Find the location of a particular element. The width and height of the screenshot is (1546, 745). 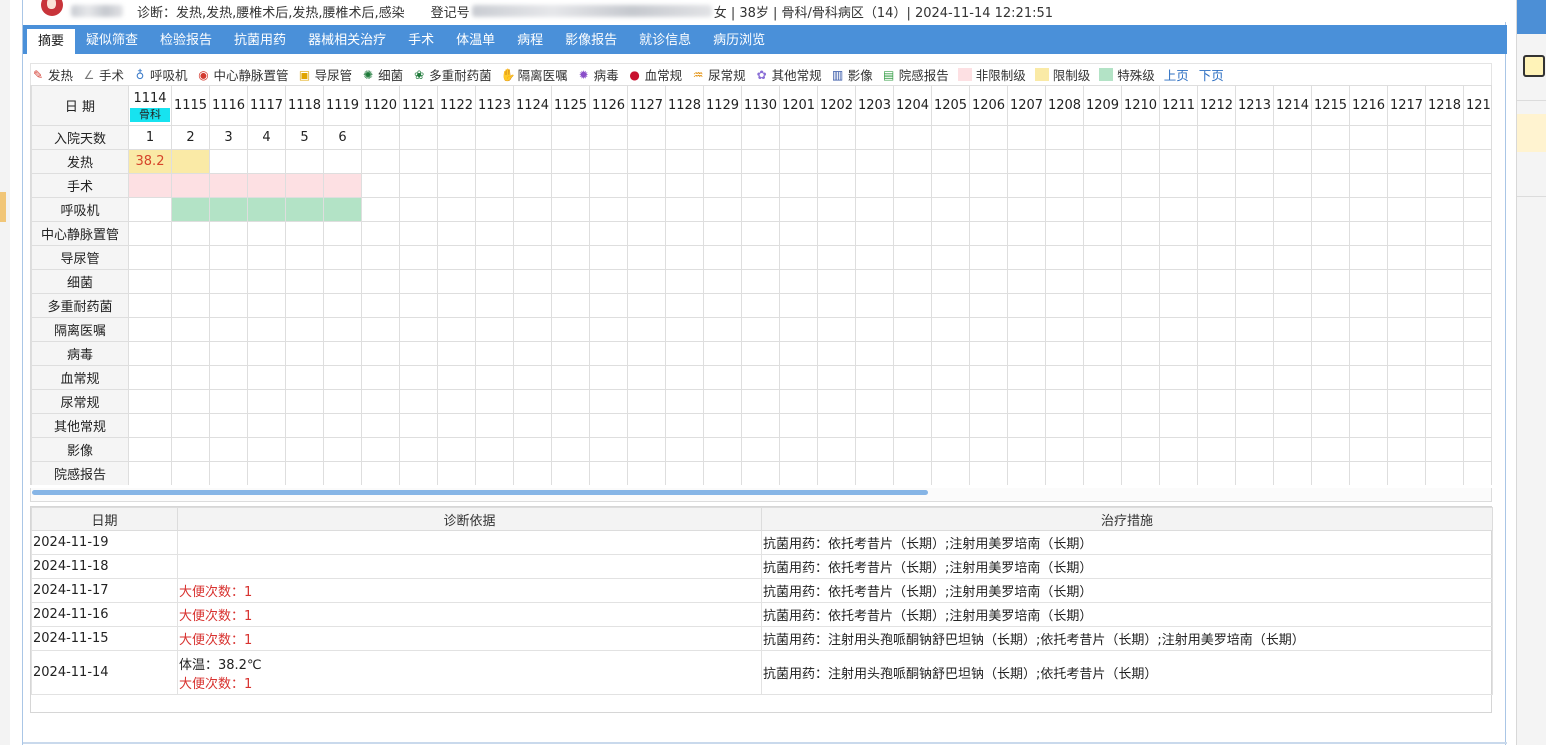

prev-page-link: 上页 is located at coordinates (1176, 74).